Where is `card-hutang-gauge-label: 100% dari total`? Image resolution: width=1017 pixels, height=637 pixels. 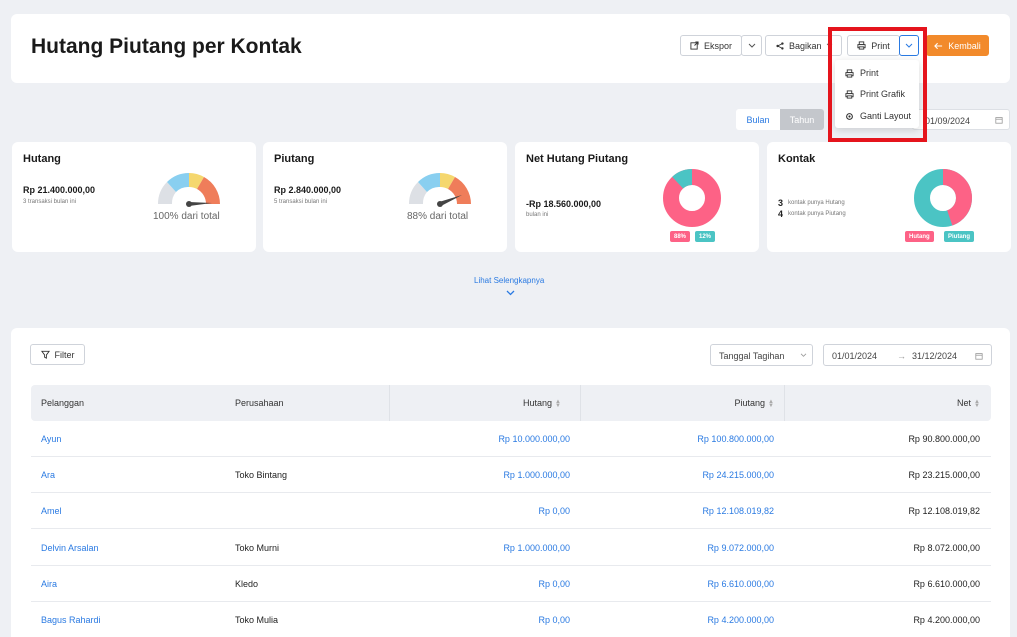 card-hutang-gauge-label: 100% dari total is located at coordinates (186, 216).